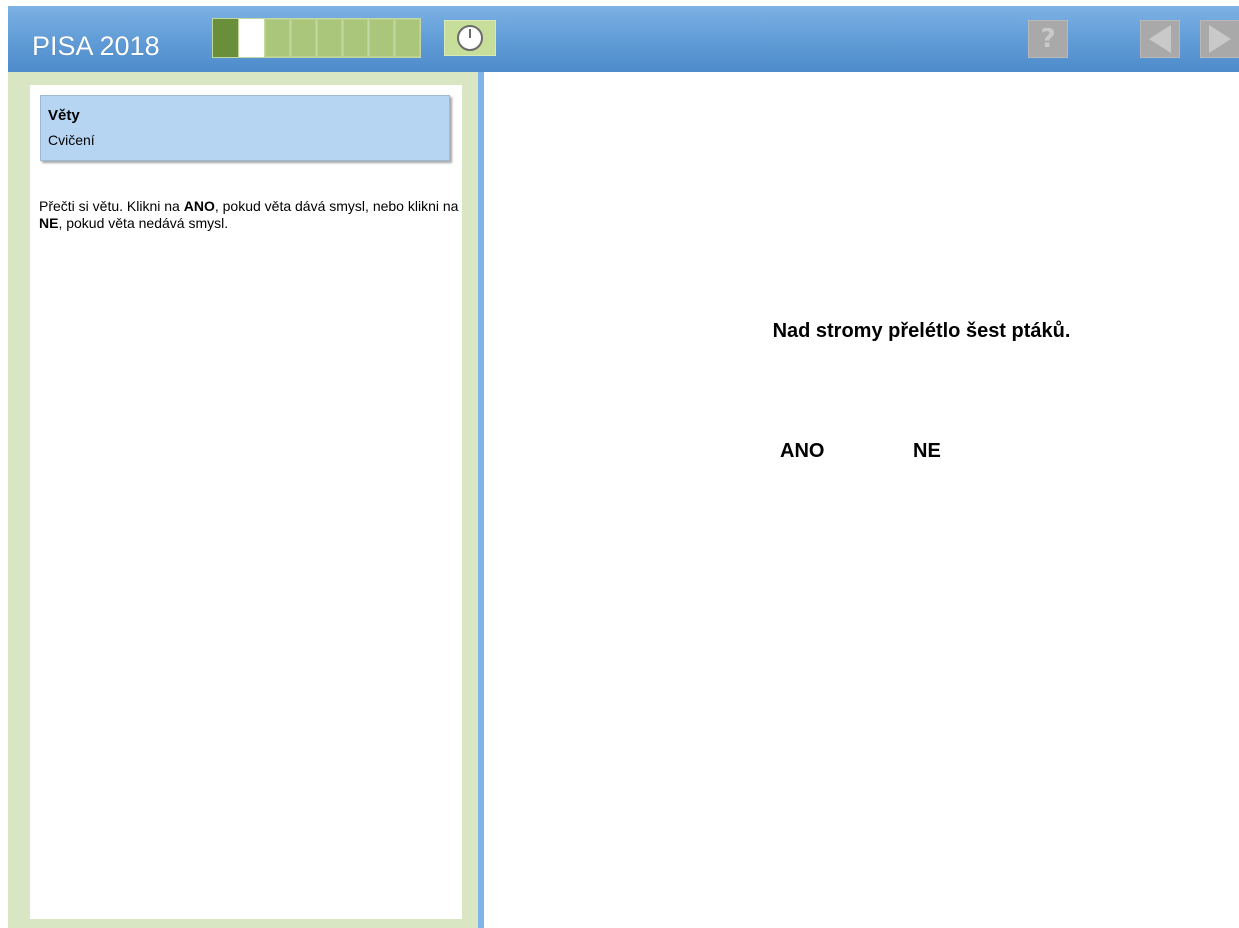  I want to click on question-sentence: Nad stromy přelétlo šest ptáků., so click(921, 331).